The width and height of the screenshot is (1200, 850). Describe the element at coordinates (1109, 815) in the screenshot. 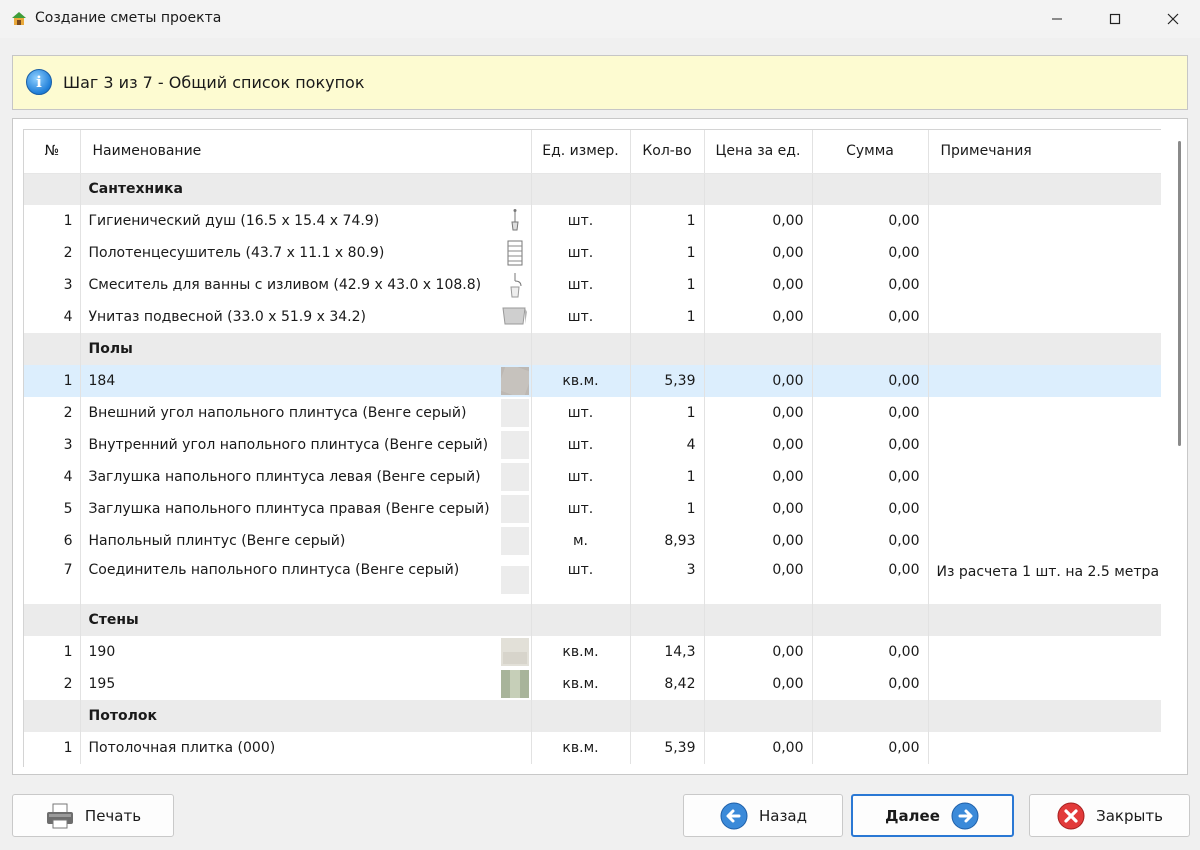

I see `close-button: Закрыть` at that location.